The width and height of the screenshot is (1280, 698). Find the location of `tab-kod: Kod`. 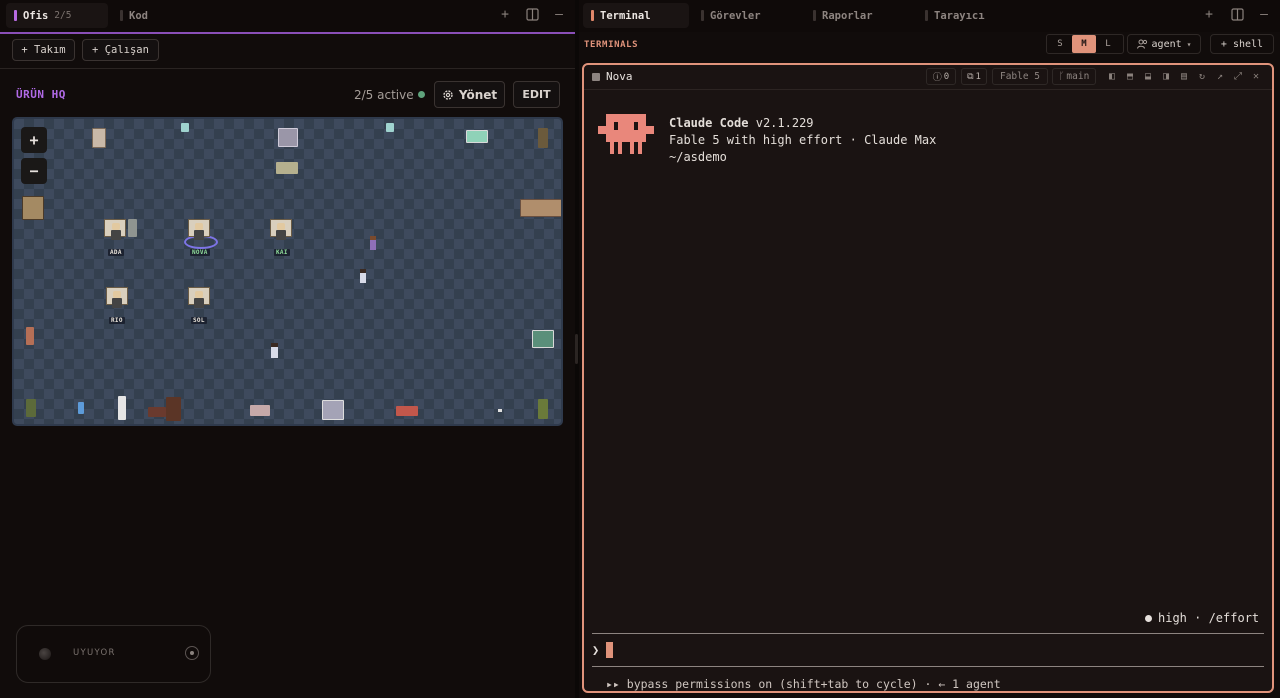

tab-kod: Kod is located at coordinates (147, 15).